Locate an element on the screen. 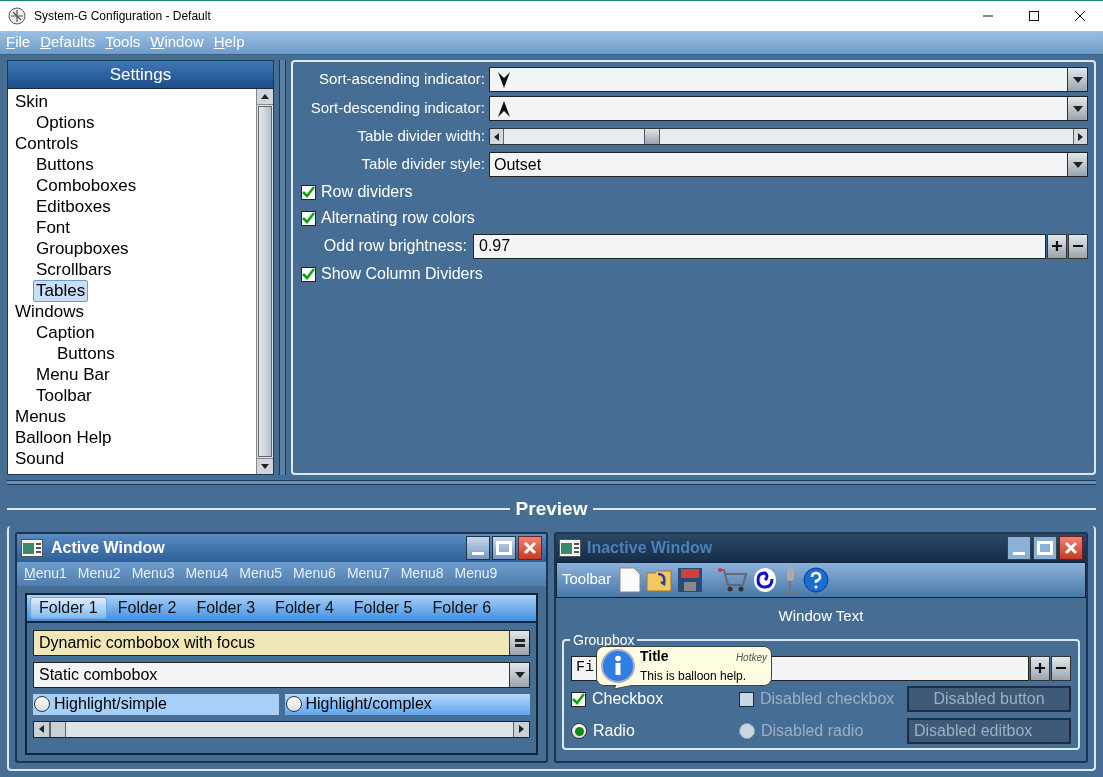  preview-title: Preview is located at coordinates (551, 509).